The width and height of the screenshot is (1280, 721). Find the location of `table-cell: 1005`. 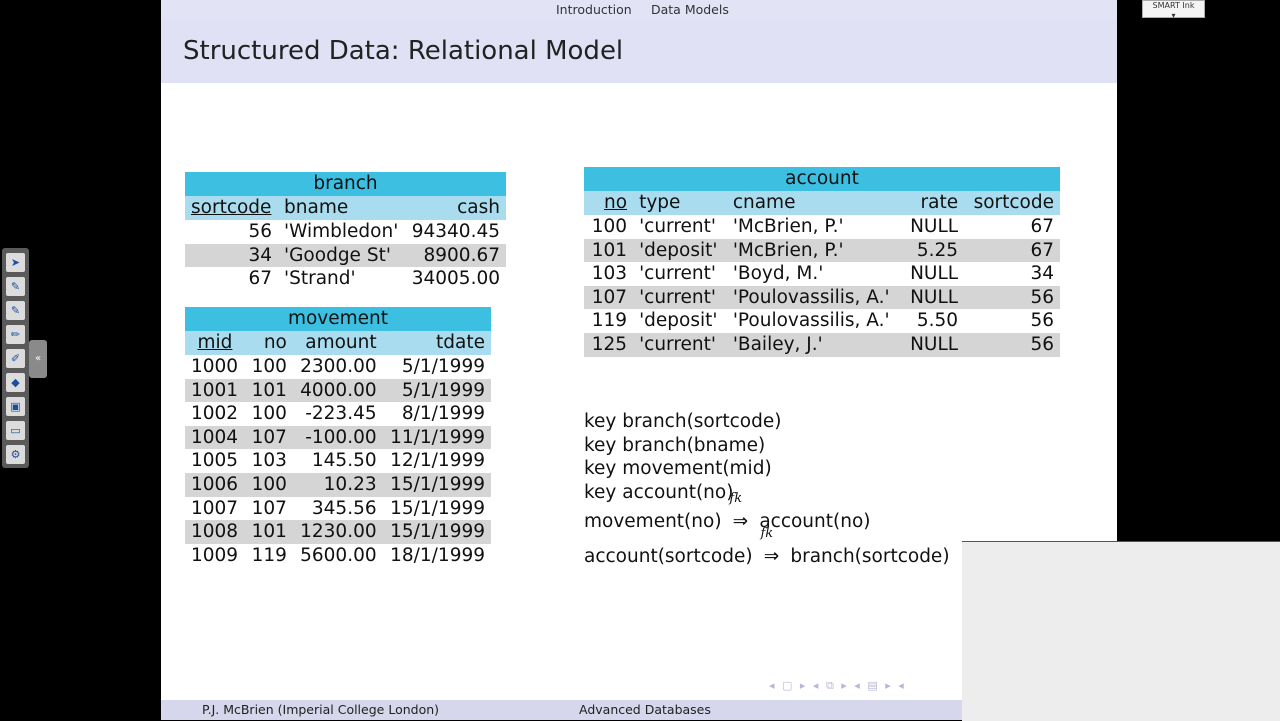

table-cell: 1005 is located at coordinates (215, 461).